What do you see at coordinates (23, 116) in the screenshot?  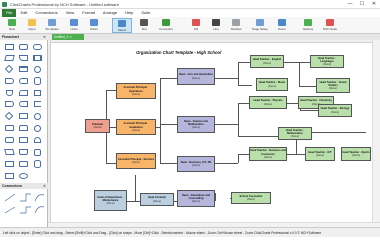 I see `shape-collate` at bounding box center [23, 116].